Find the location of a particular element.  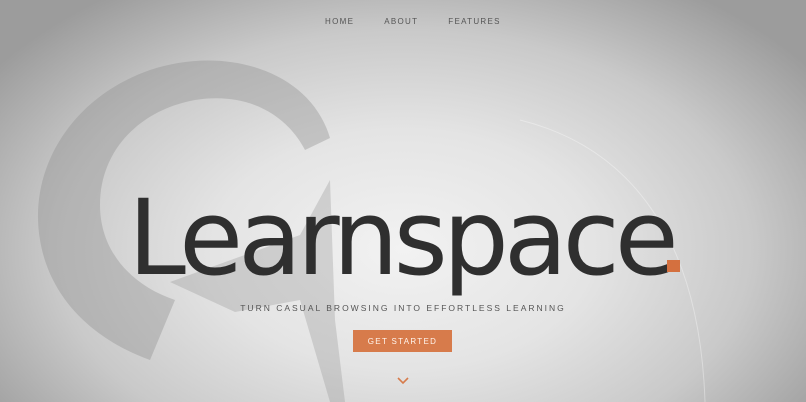

main-nav: HOME ABOUT FEATURES is located at coordinates (413, 21).